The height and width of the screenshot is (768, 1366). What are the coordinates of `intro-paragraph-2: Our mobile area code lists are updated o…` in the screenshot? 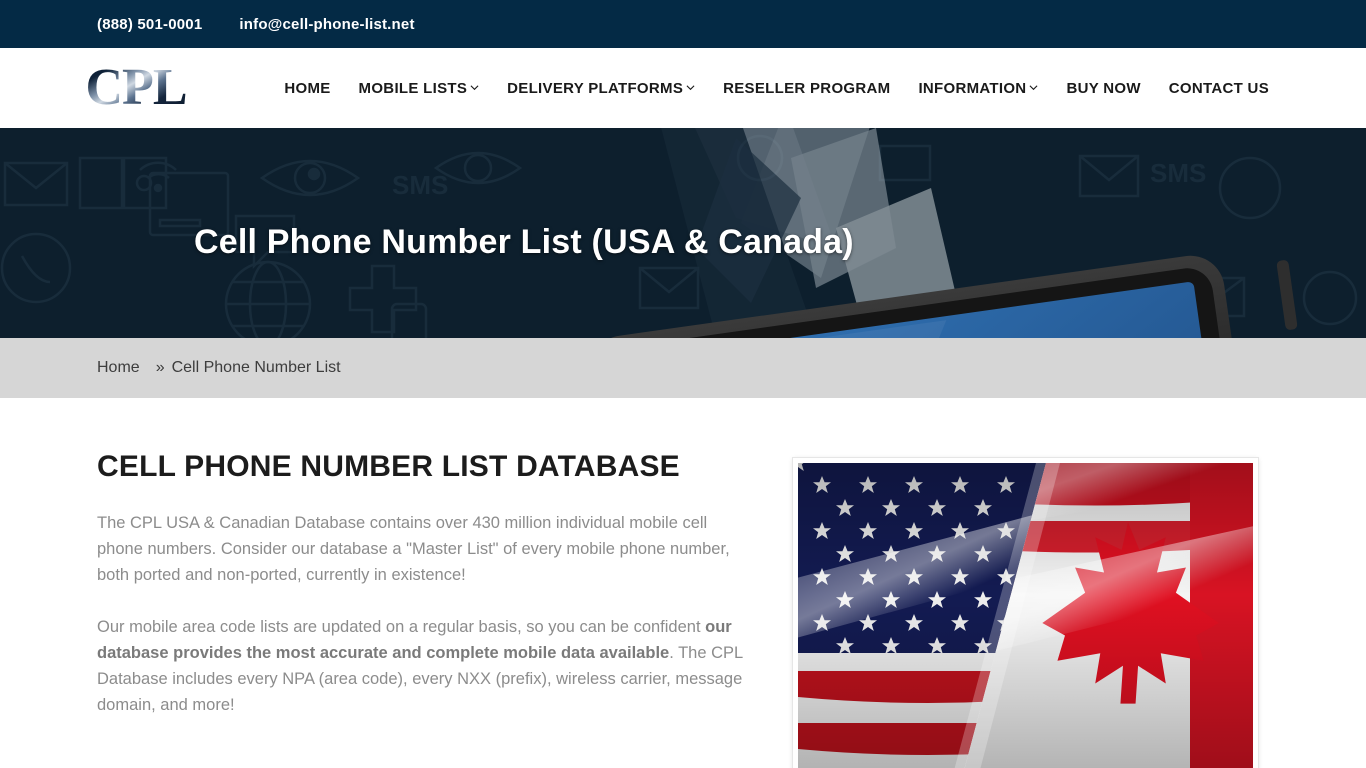 It's located at (427, 666).